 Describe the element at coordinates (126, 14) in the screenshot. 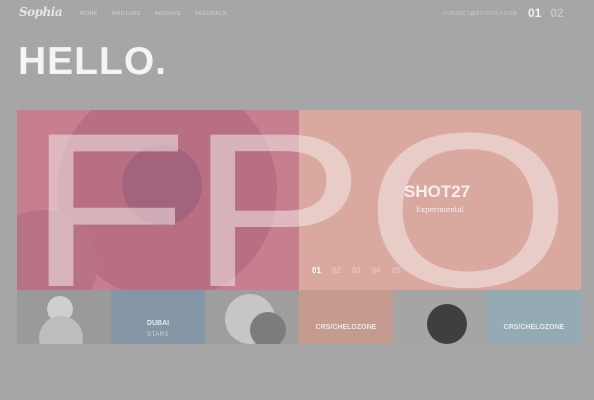

I see `nav-item-houture: HOUTURE` at that location.